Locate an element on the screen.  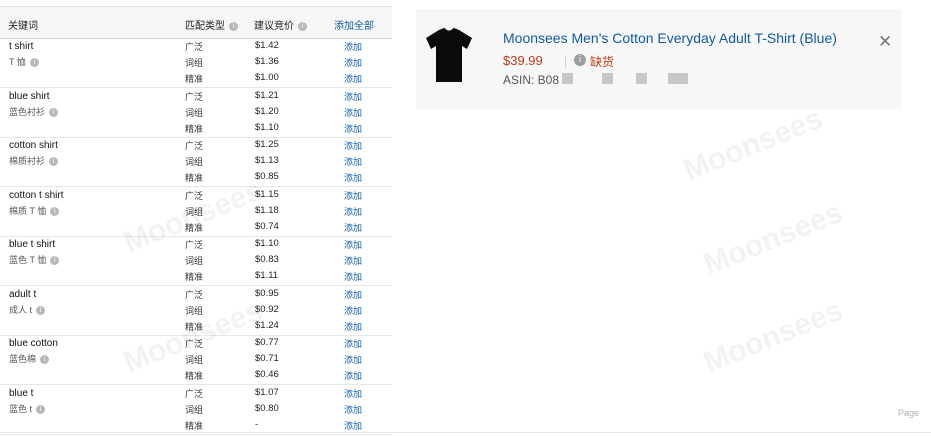
bid-row: 词组 $1.13 添加 is located at coordinates (196, 161).